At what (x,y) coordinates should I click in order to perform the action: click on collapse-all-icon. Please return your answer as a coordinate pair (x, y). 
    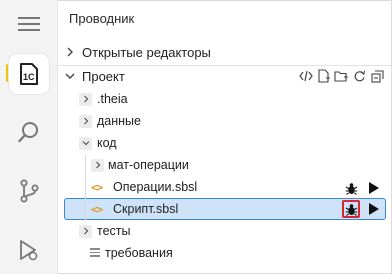
    Looking at the image, I should click on (377, 76).